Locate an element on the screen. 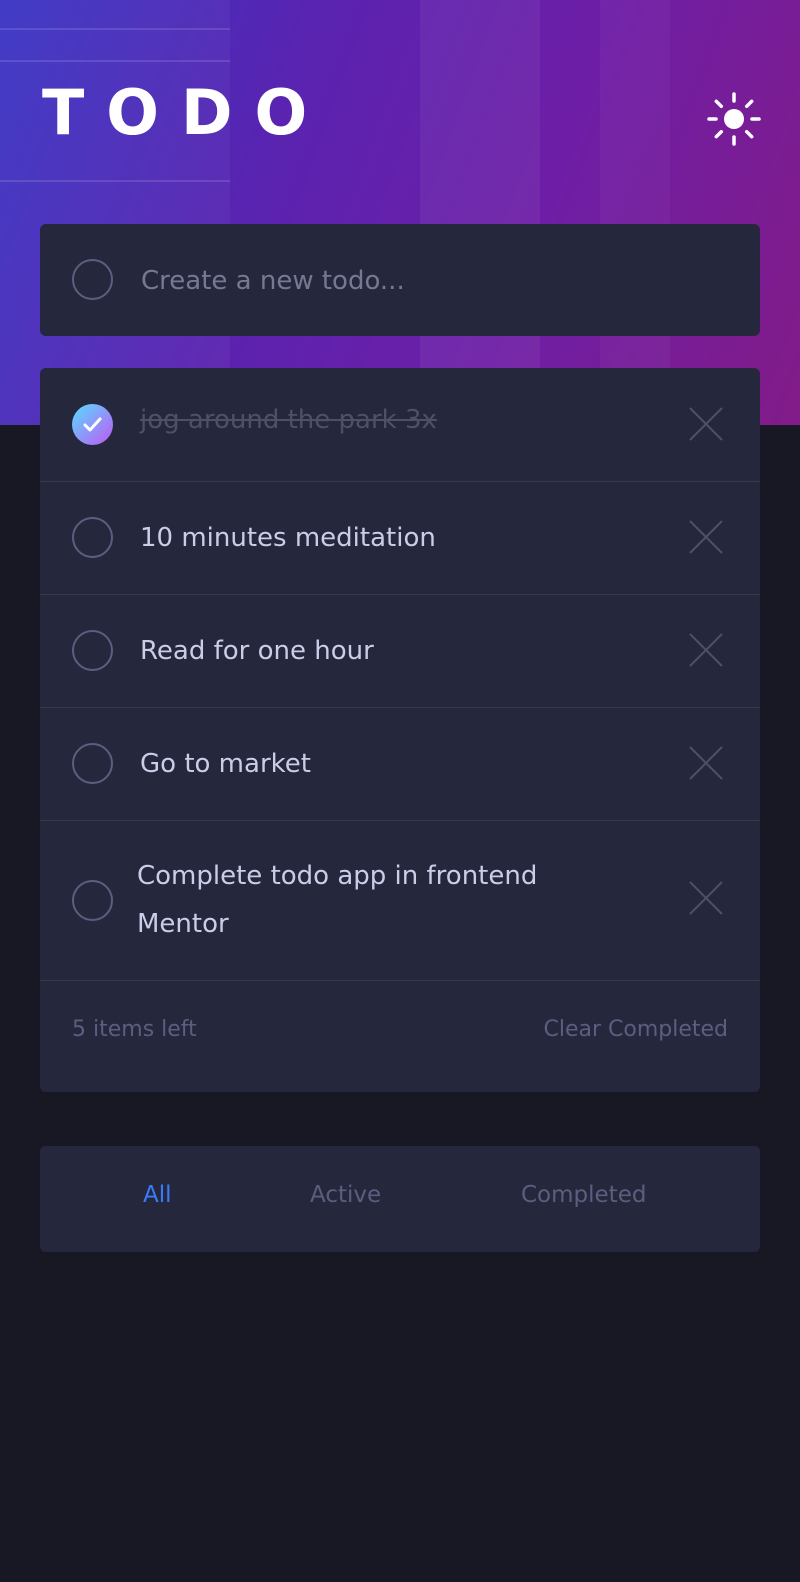  check-icon is located at coordinates (92, 424).